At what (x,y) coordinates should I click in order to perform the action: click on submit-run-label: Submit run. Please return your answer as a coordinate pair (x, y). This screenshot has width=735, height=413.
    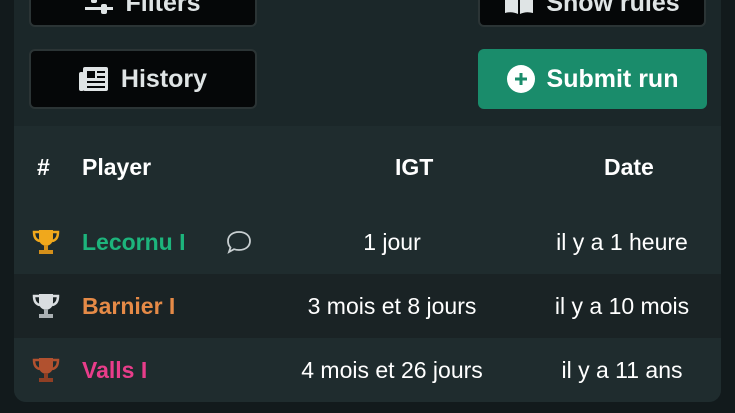
    Looking at the image, I should click on (612, 78).